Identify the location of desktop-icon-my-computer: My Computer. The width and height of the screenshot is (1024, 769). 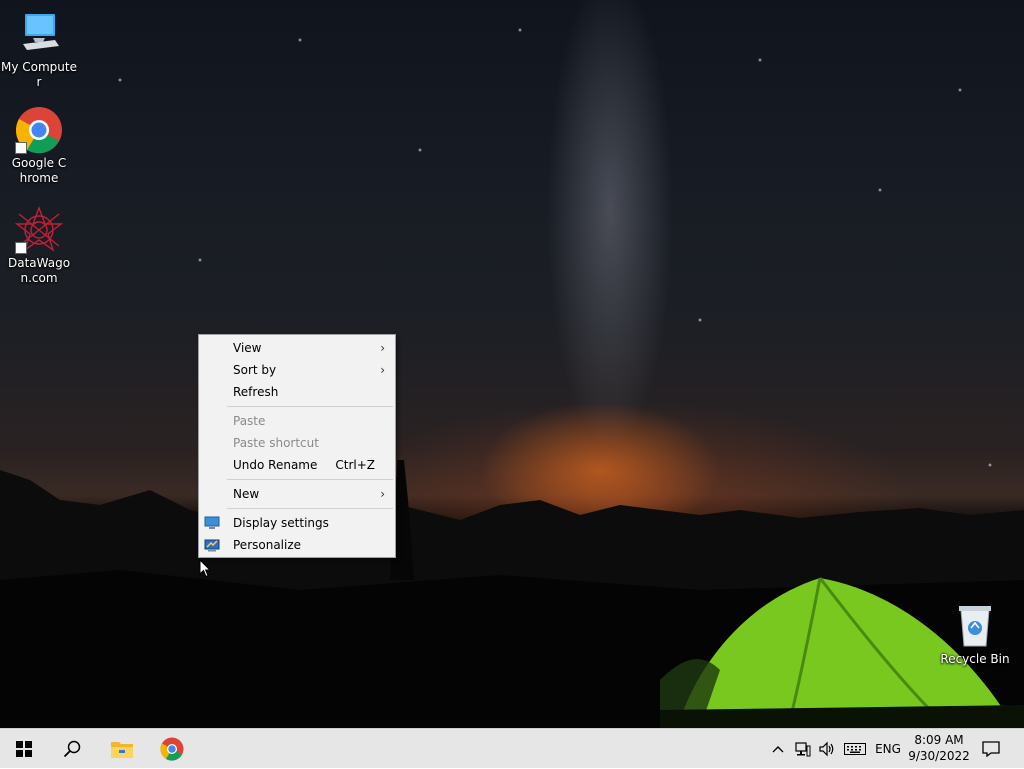
(39, 50).